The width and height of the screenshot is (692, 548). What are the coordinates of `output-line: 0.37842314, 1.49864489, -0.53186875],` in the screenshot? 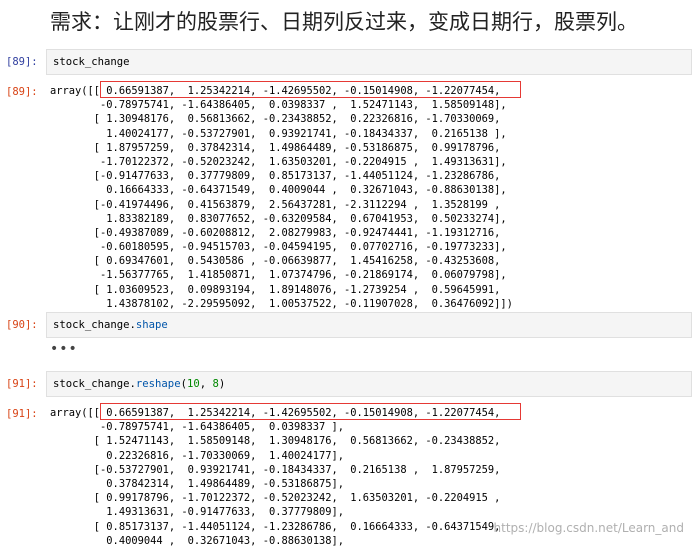 It's located at (197, 483).